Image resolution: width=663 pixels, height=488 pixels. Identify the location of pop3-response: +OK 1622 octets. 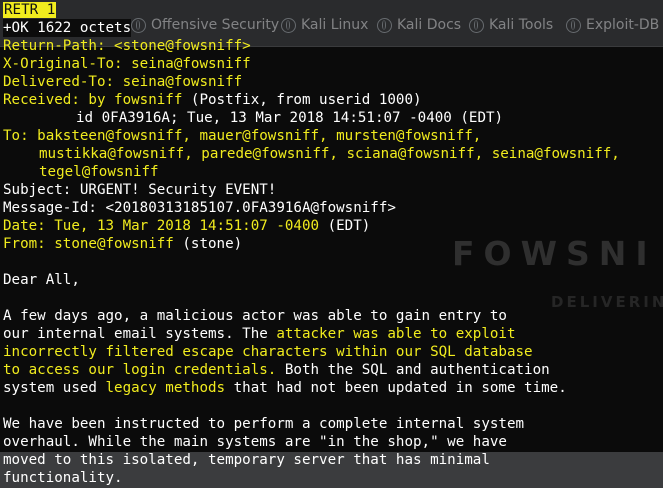
(67, 28).